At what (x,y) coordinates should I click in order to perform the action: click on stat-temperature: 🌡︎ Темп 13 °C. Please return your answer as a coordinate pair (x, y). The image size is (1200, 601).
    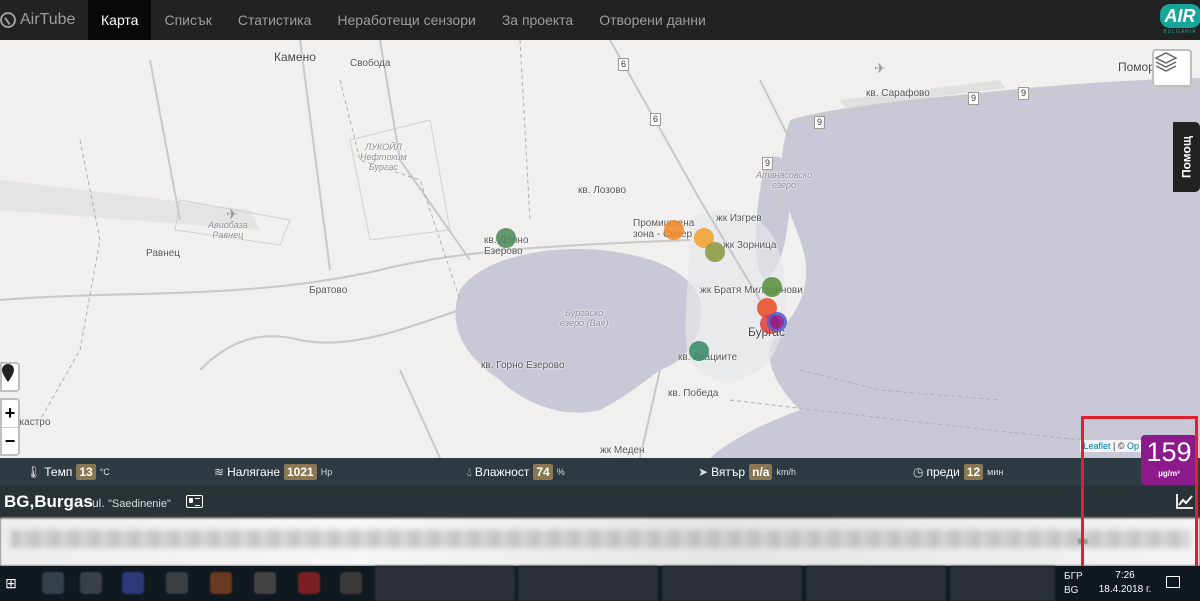
    Looking at the image, I should click on (68, 472).